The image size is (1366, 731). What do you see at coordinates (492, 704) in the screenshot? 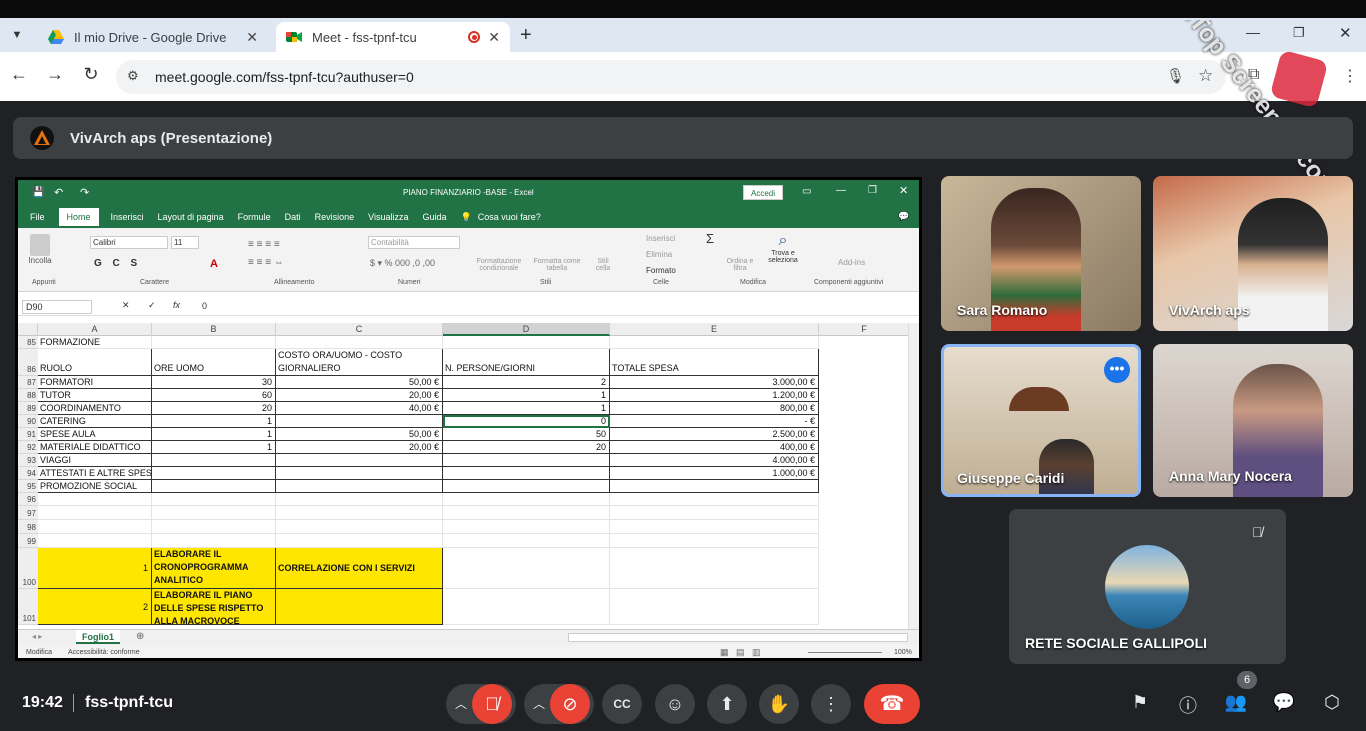
I see `microphone-off-button: 🎙̸` at bounding box center [492, 704].